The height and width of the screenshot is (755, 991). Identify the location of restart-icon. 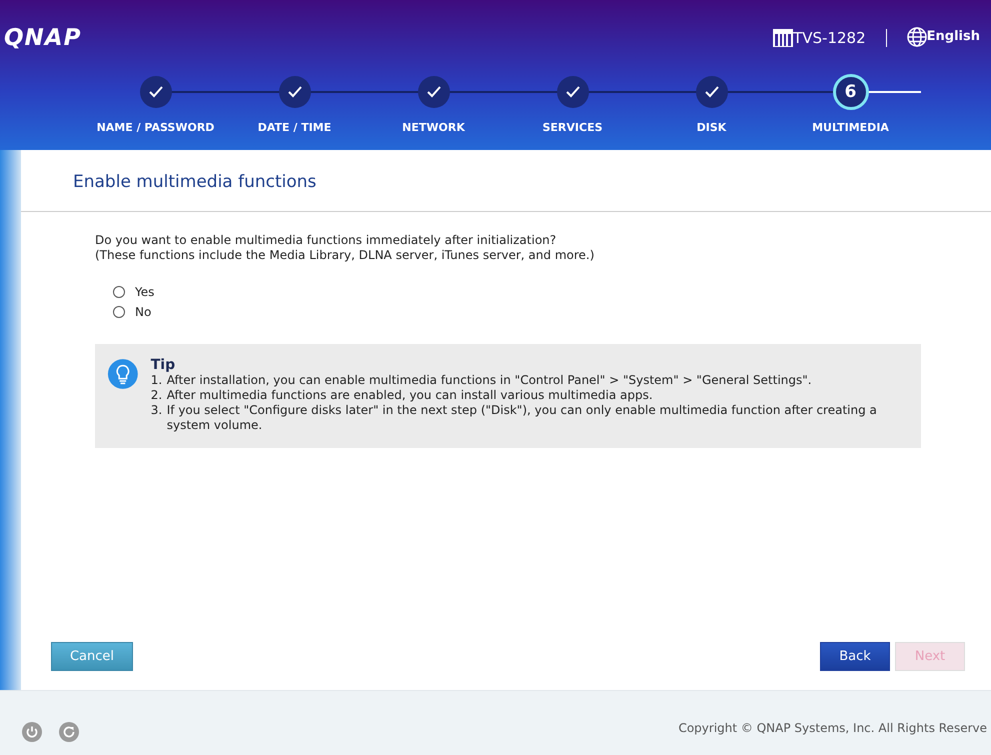
(69, 732).